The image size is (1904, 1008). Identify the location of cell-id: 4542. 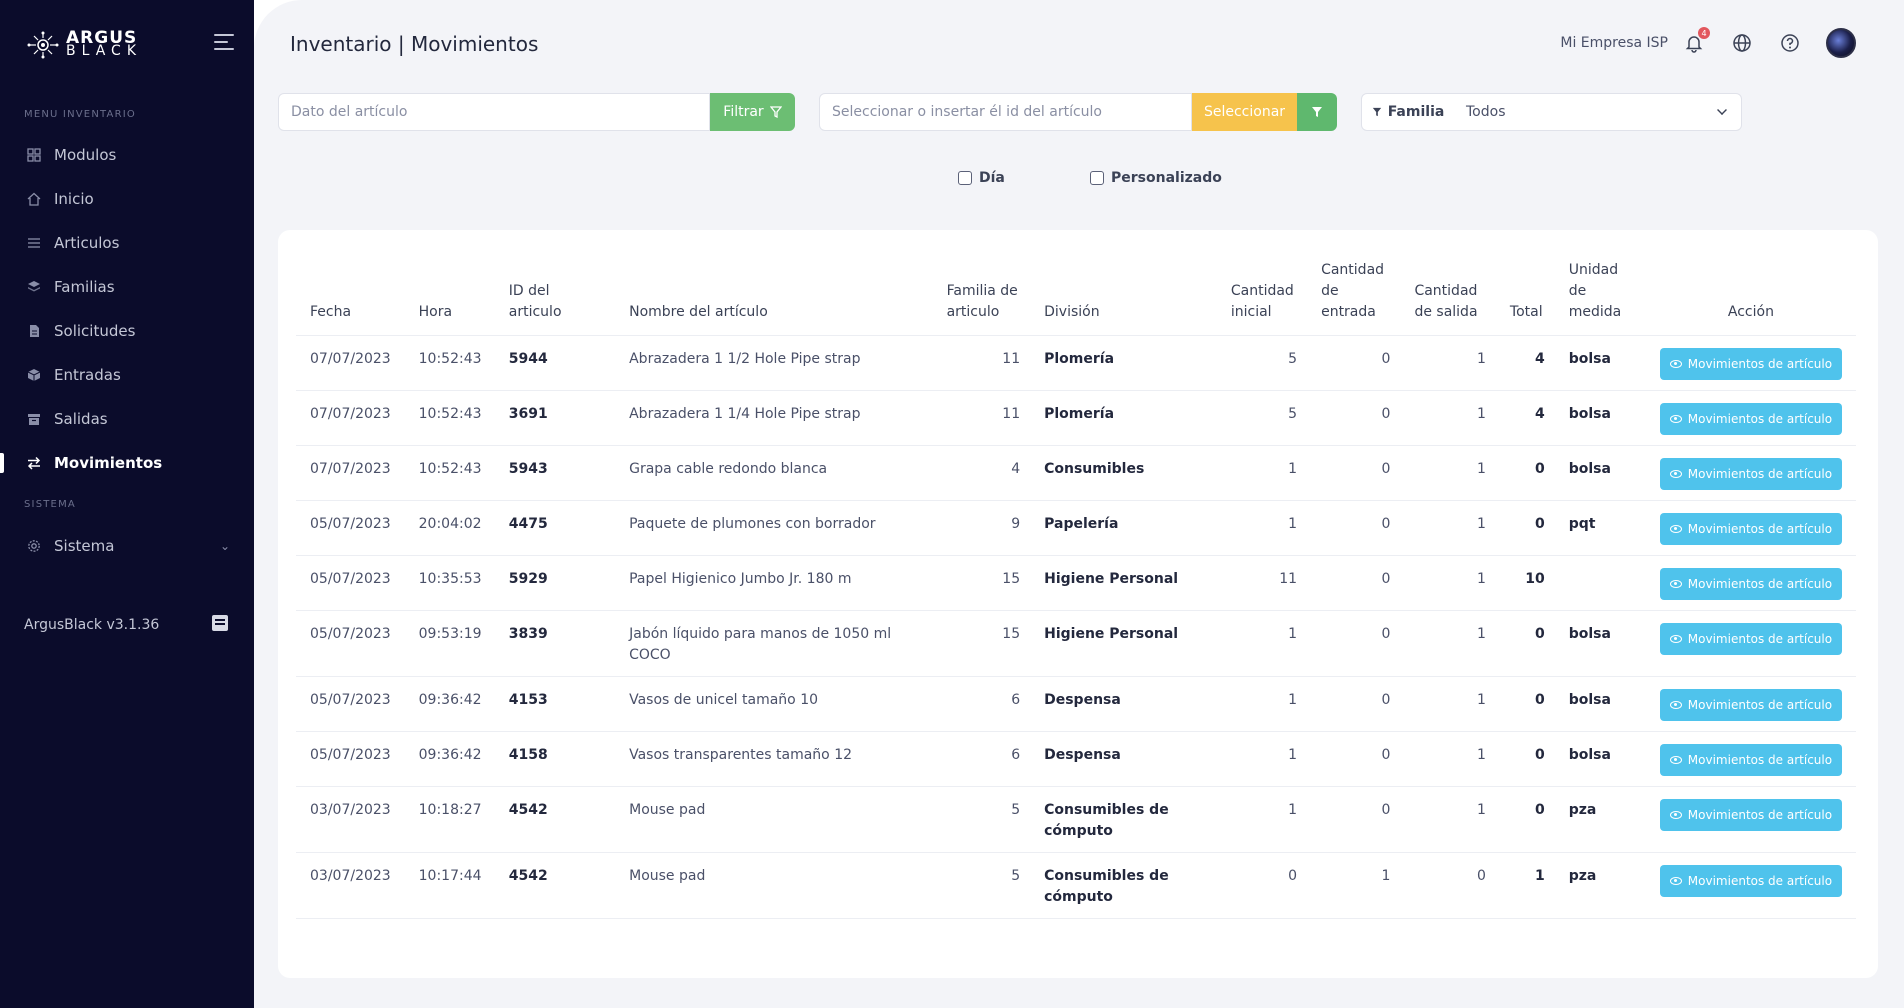
(555, 885).